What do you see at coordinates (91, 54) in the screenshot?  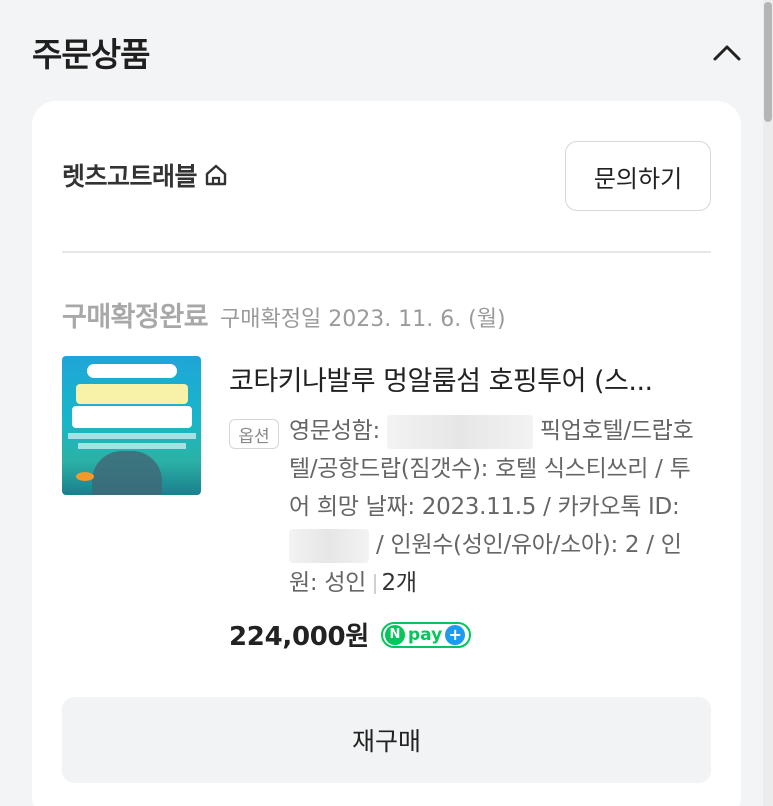 I see `section-title: 주문상품` at bounding box center [91, 54].